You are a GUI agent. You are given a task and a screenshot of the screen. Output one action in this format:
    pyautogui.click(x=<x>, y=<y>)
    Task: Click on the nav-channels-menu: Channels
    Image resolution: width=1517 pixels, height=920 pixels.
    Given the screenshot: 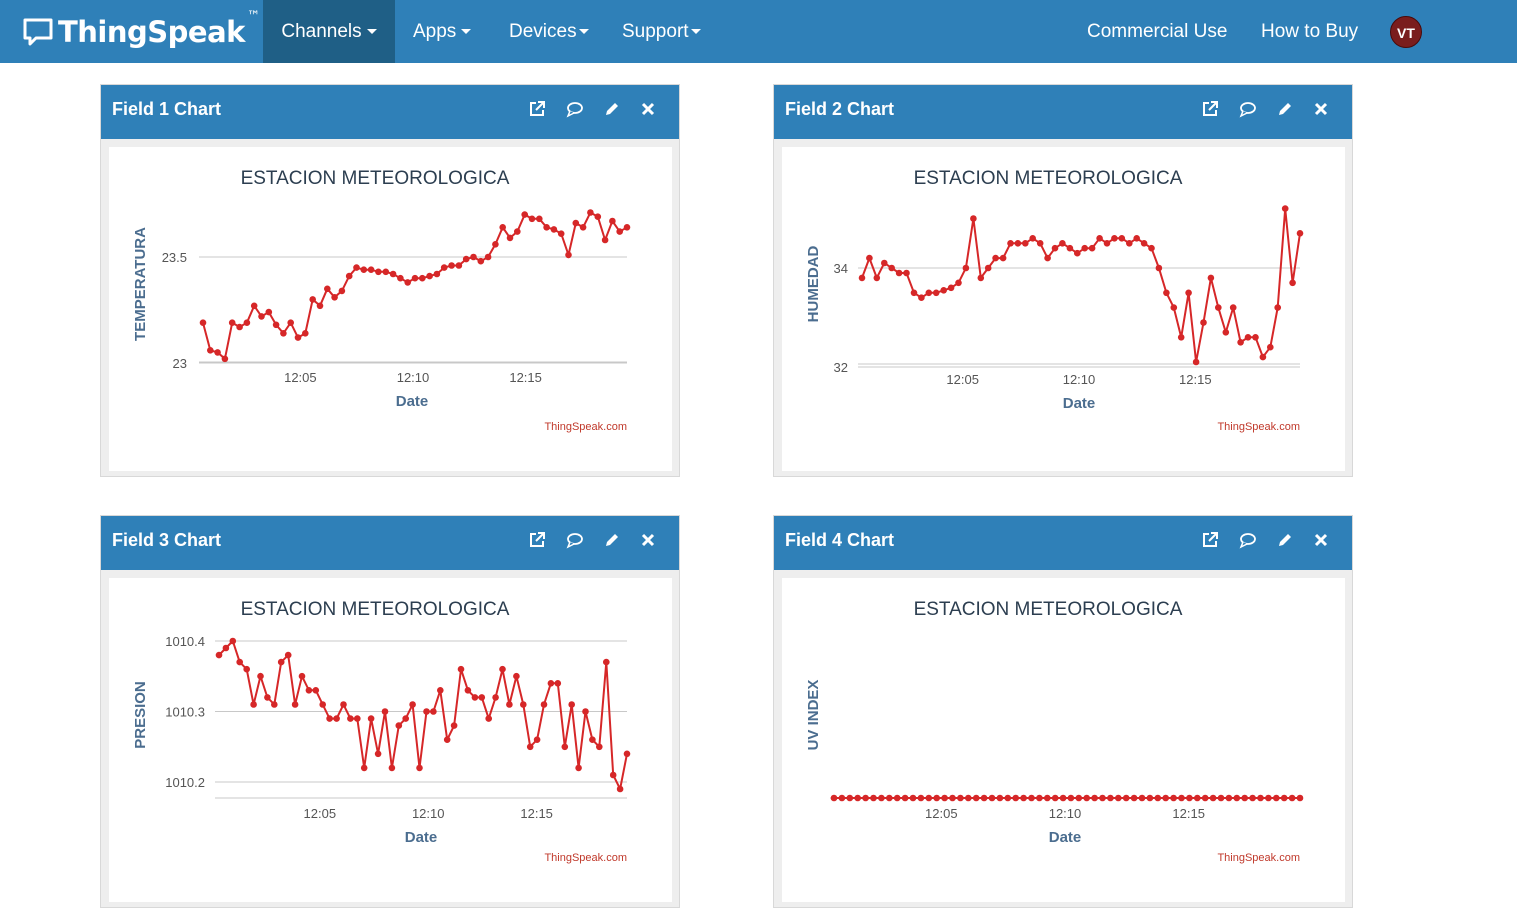 What is the action you would take?
    pyautogui.click(x=329, y=31)
    